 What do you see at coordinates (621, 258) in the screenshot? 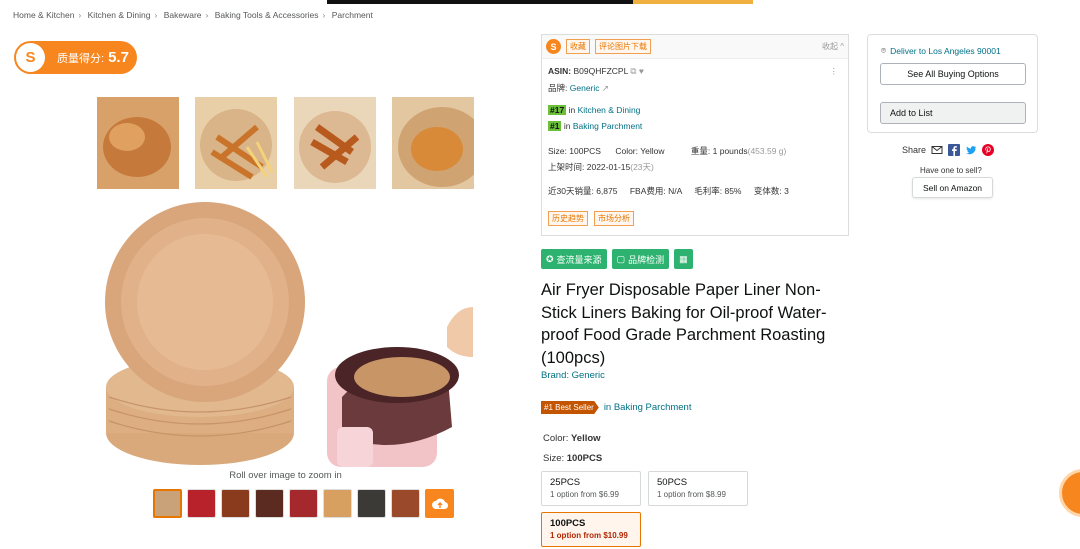
I see `square-icon: ▢` at bounding box center [621, 258].